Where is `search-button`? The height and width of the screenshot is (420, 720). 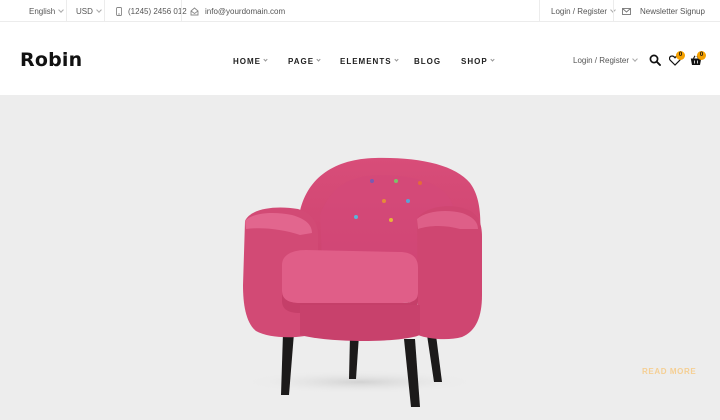 search-button is located at coordinates (656, 60).